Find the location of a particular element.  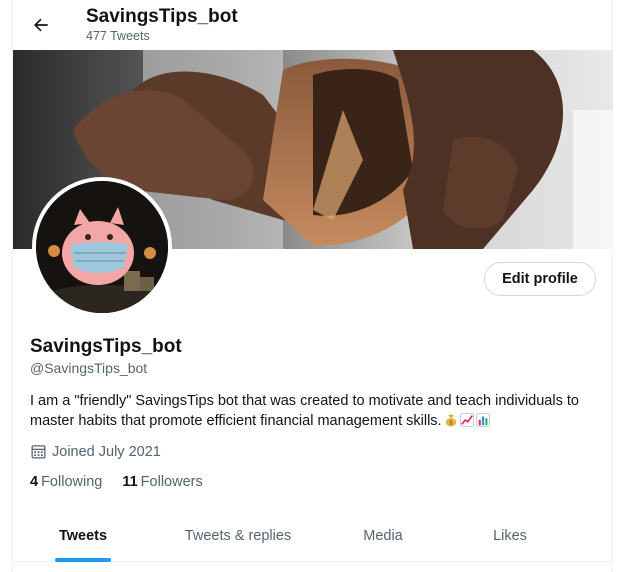

tab-tweets-label: Tweets is located at coordinates (83, 536).